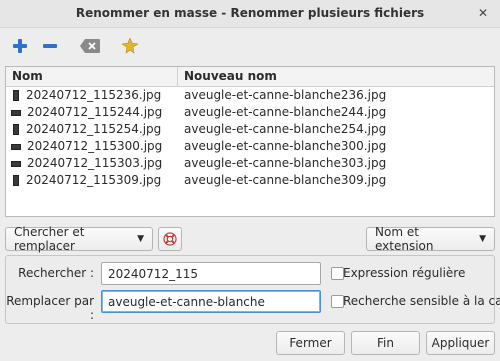 This screenshot has width=500, height=361. Describe the element at coordinates (95, 163) in the screenshot. I see `file-name: 20240712_115303.jpg` at that location.